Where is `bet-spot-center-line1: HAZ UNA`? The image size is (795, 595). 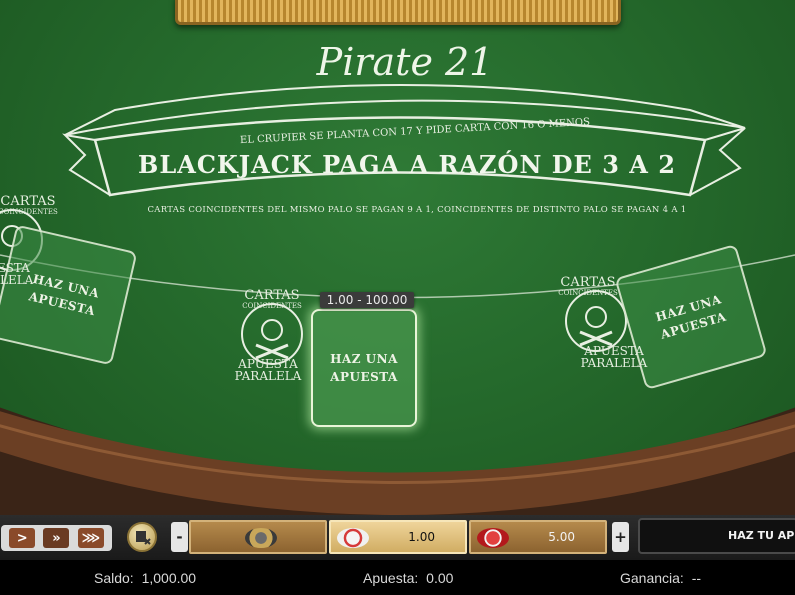
bet-spot-center-line1: HAZ UNA is located at coordinates (364, 359).